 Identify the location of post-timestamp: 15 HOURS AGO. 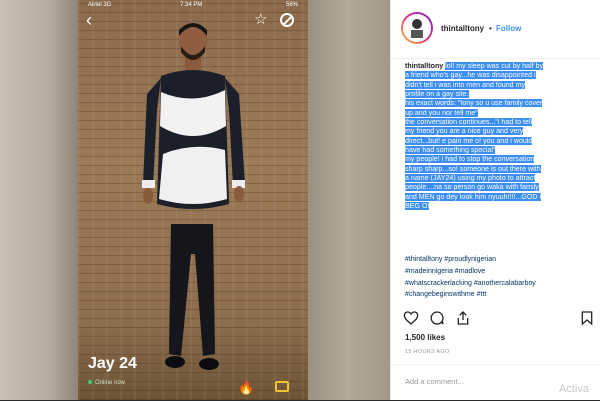
(427, 352).